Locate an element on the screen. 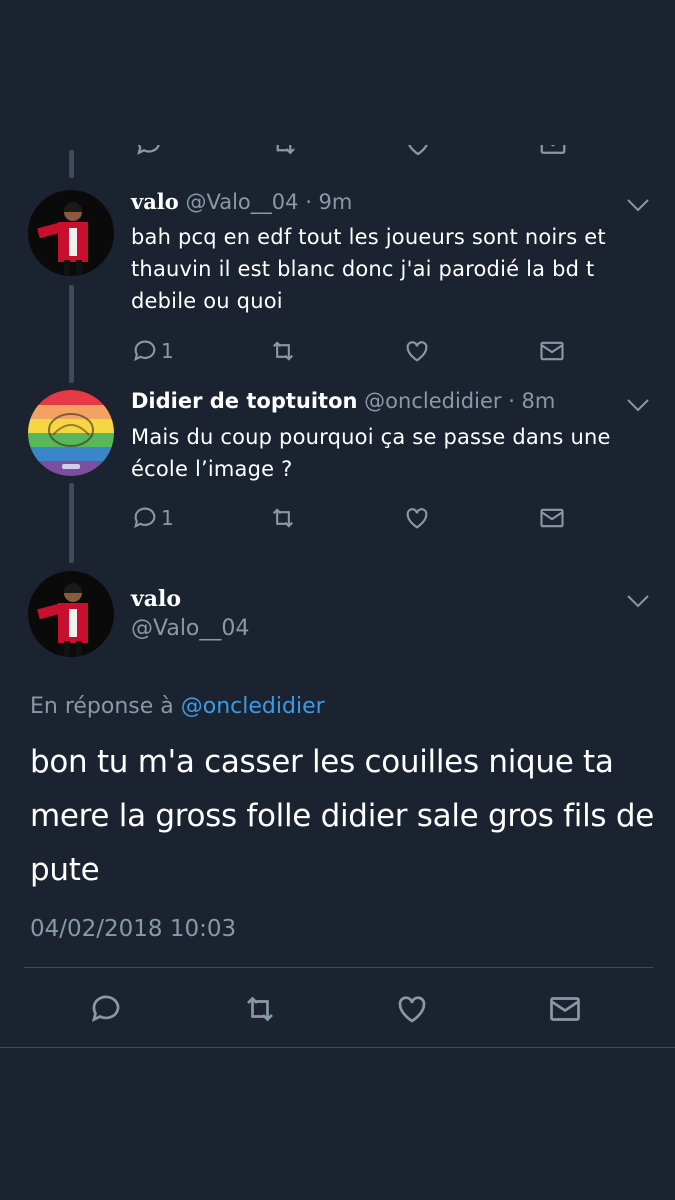 The height and width of the screenshot is (1200, 675). reply-link: @oncledidier is located at coordinates (253, 706).